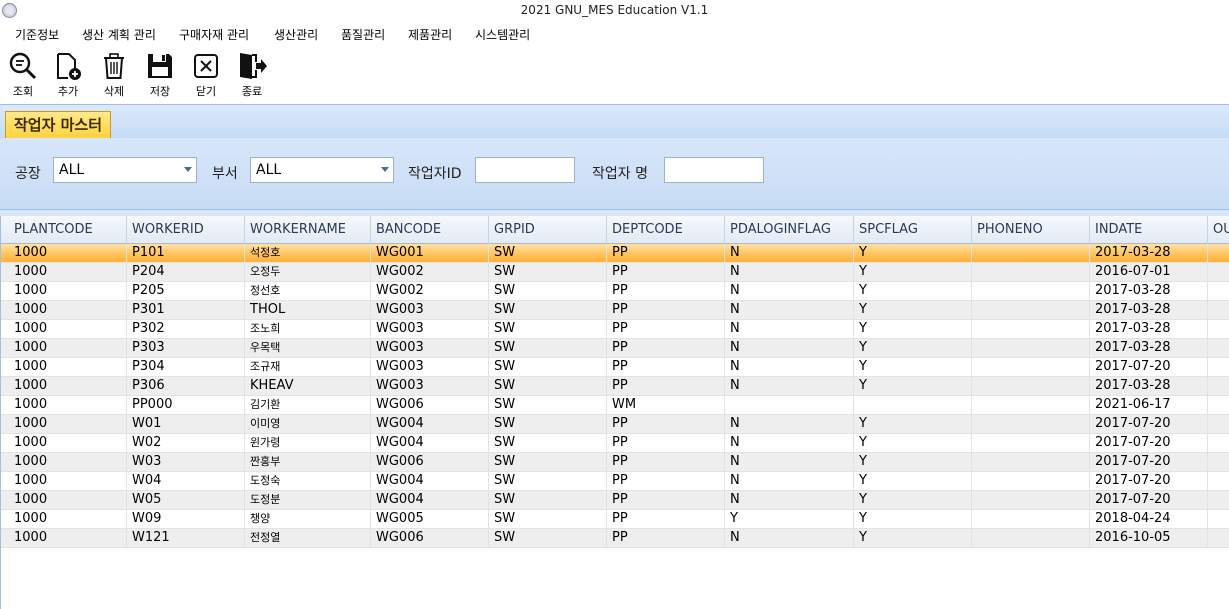 This screenshot has width=1229, height=609. What do you see at coordinates (430, 538) in the screenshot?
I see `cell-bancode: WG006` at bounding box center [430, 538].